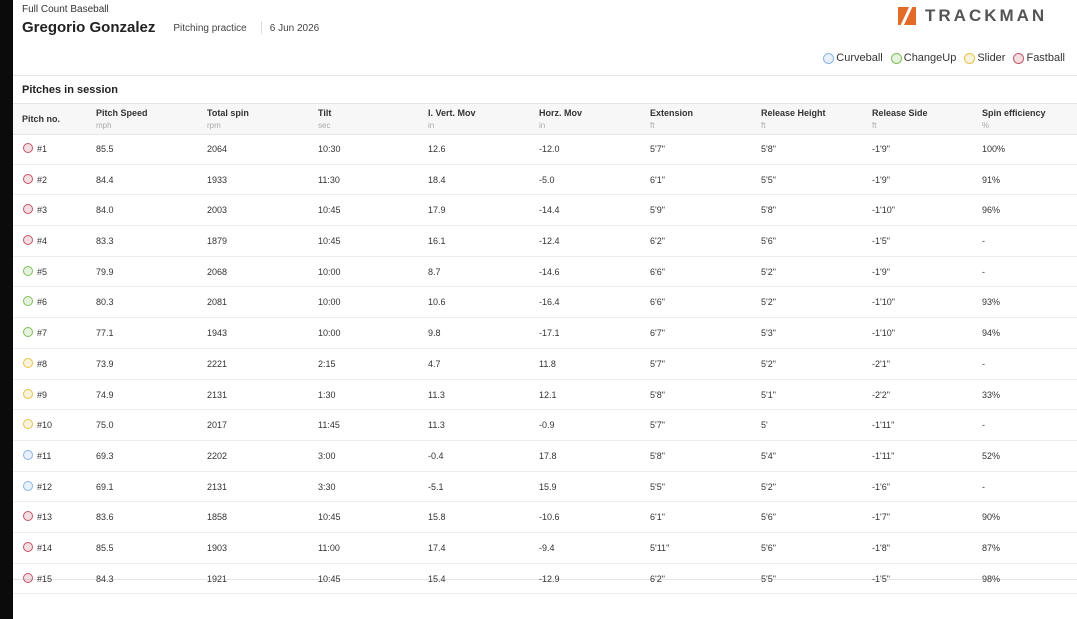 This screenshot has height=619, width=1077. I want to click on table-cell: 6'1", so click(657, 517).